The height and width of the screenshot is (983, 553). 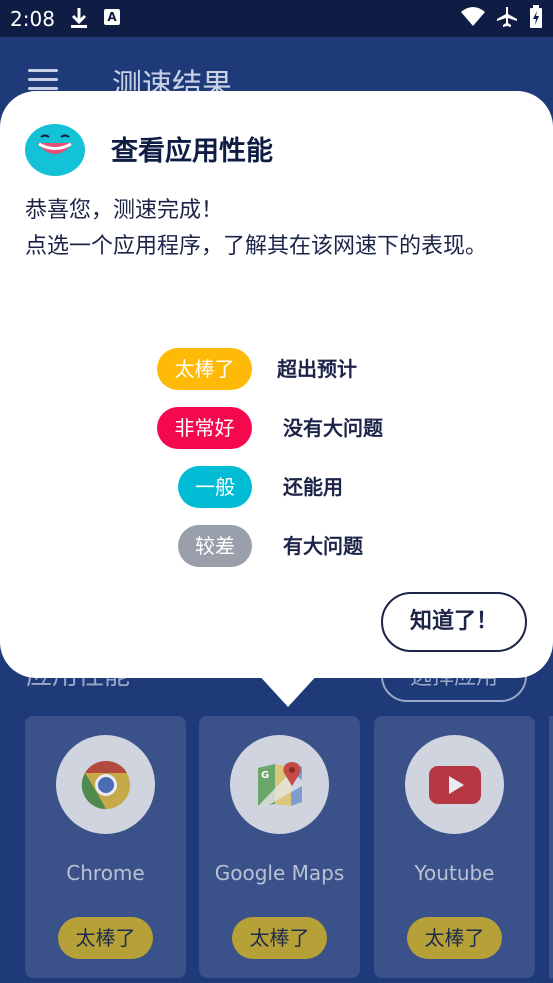 I want to click on app-card-name: Youtube, so click(x=454, y=873).